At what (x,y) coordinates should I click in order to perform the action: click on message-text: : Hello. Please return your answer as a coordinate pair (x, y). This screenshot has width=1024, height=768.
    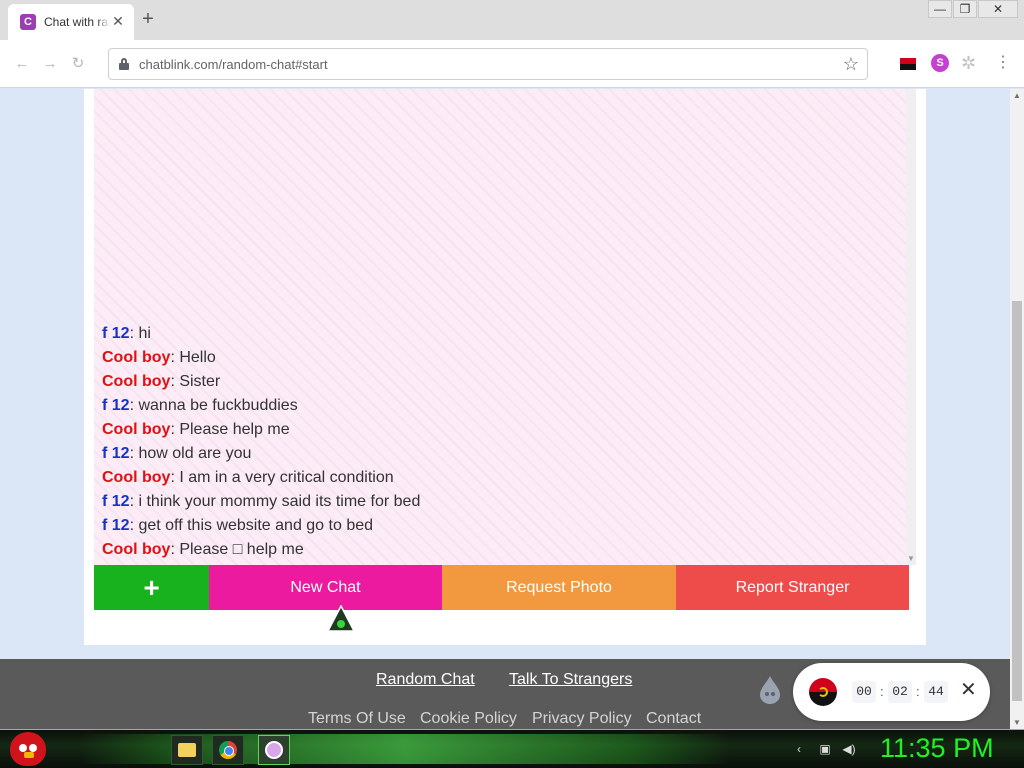
    Looking at the image, I should click on (193, 357).